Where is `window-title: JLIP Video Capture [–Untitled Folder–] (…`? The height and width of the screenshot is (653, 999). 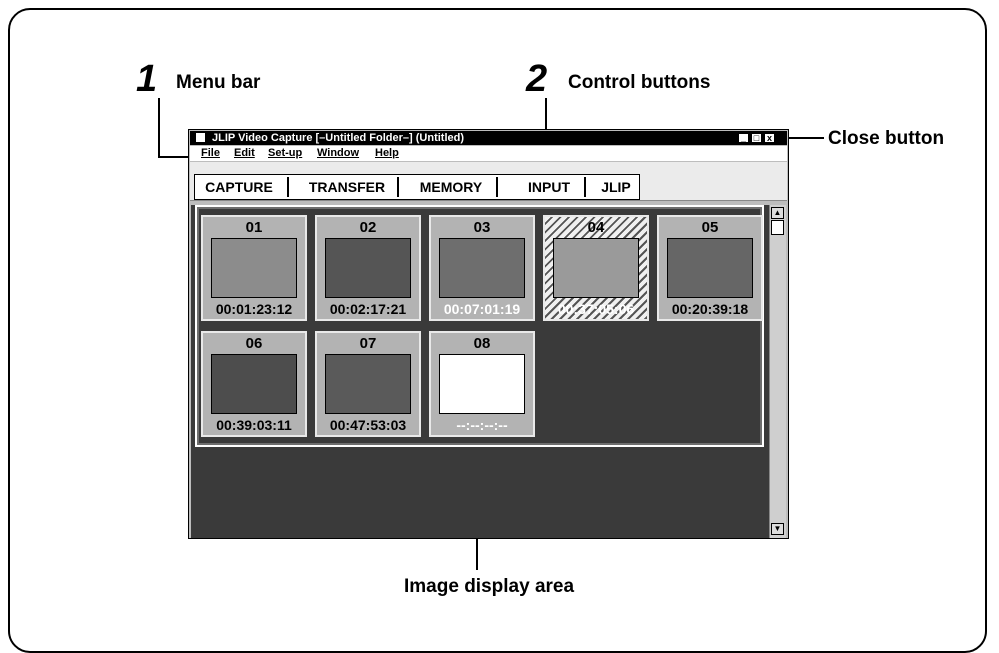
window-title: JLIP Video Capture [–Untitled Folder–] (… is located at coordinates (338, 138).